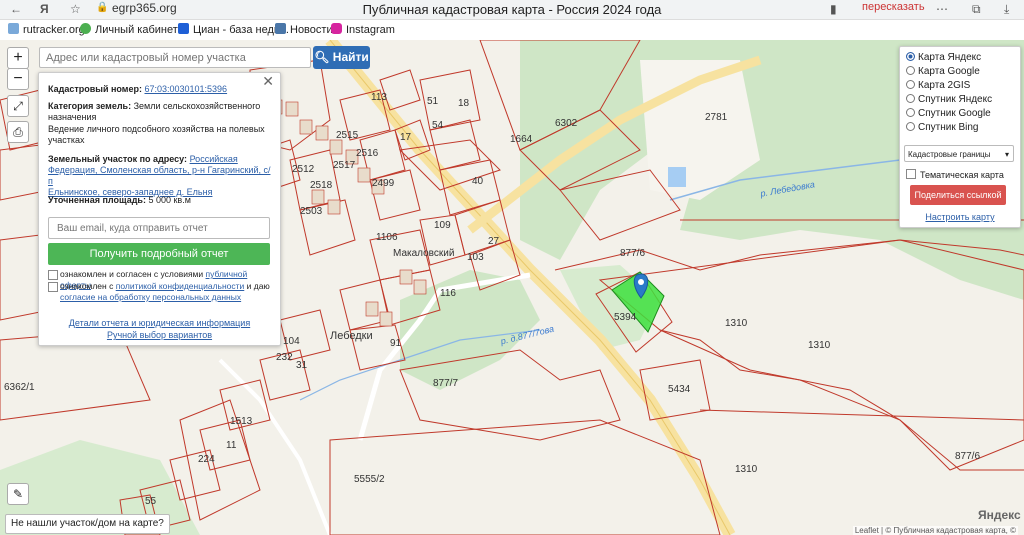  What do you see at coordinates (46, 29) in the screenshot?
I see `bookmark-rutracker: rutracker.org` at bounding box center [46, 29].